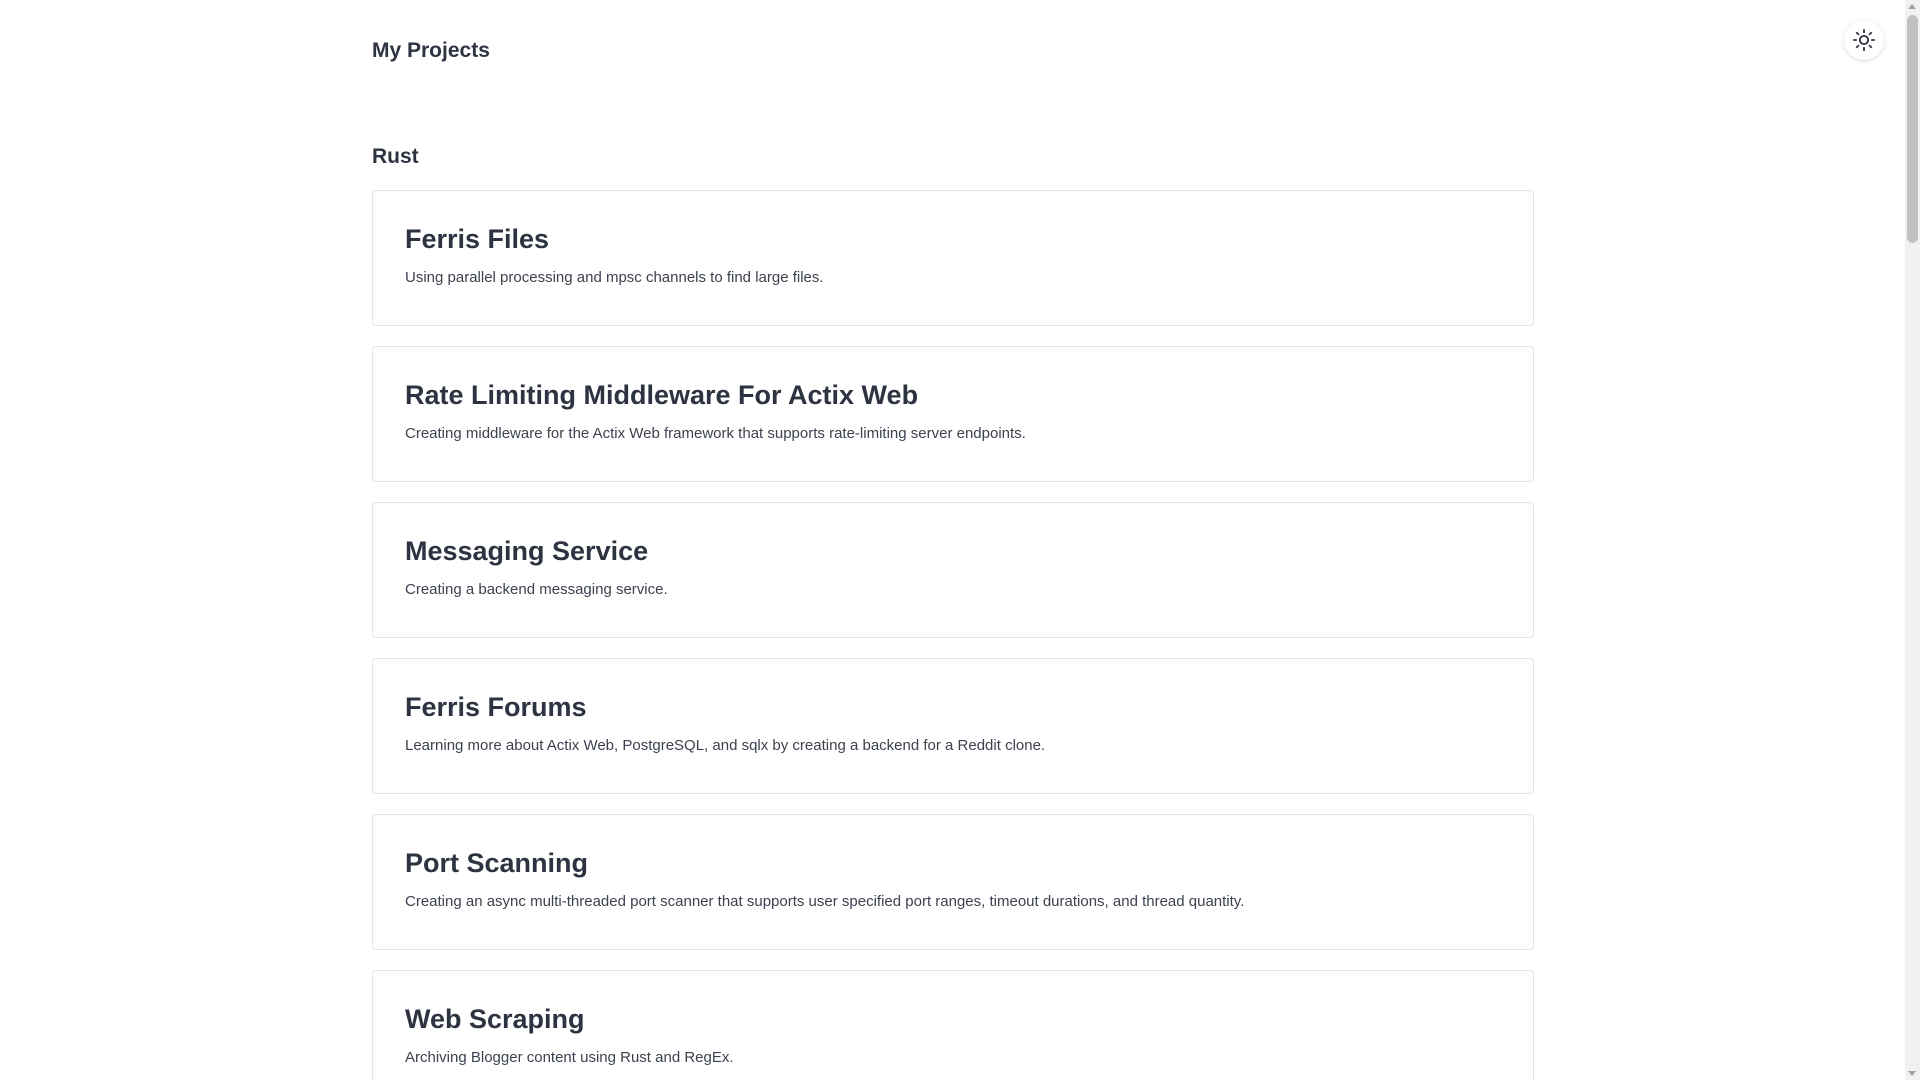 This screenshot has width=1920, height=1080. Describe the element at coordinates (536, 589) in the screenshot. I see `project-description: Creating a backend messaging service.` at that location.